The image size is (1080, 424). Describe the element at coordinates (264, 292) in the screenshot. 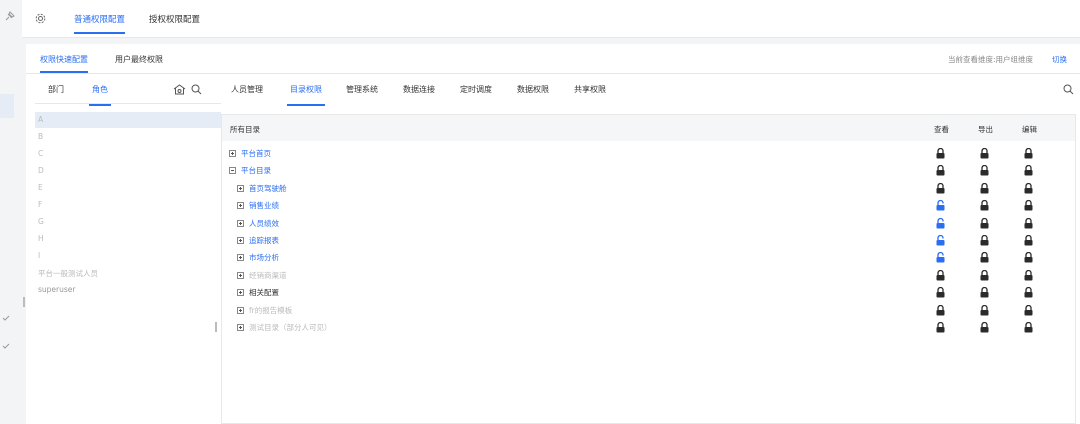

I see `tree-row-label: 相关配置` at that location.